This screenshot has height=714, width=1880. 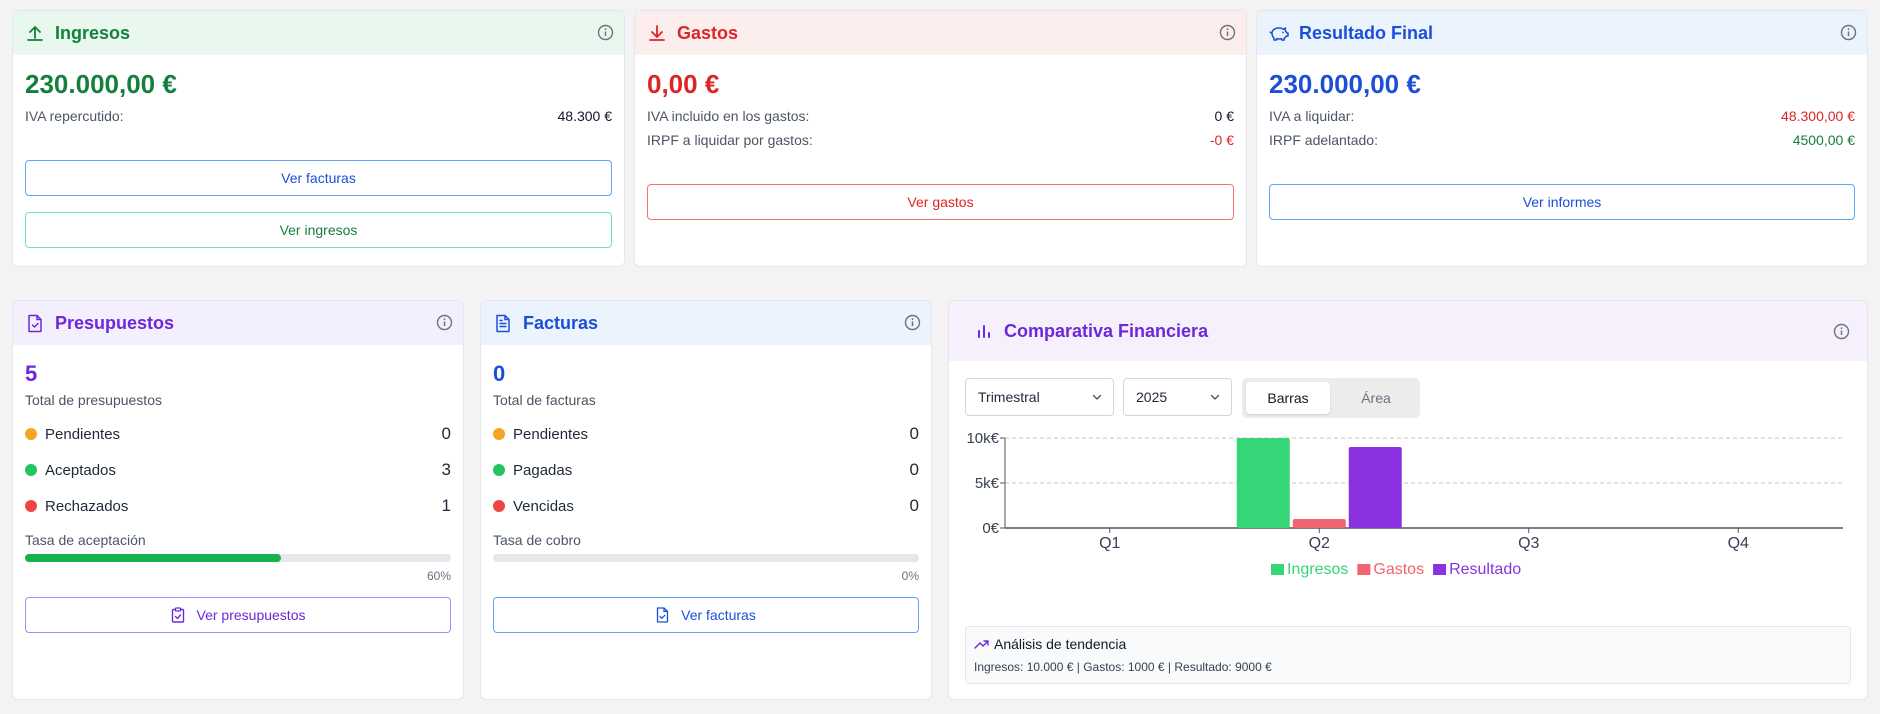 What do you see at coordinates (115, 322) in the screenshot?
I see `presupuestos-title: Presupuestos` at bounding box center [115, 322].